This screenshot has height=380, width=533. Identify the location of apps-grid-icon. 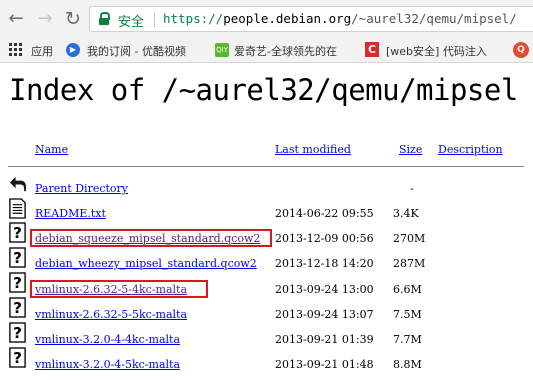
(15, 49).